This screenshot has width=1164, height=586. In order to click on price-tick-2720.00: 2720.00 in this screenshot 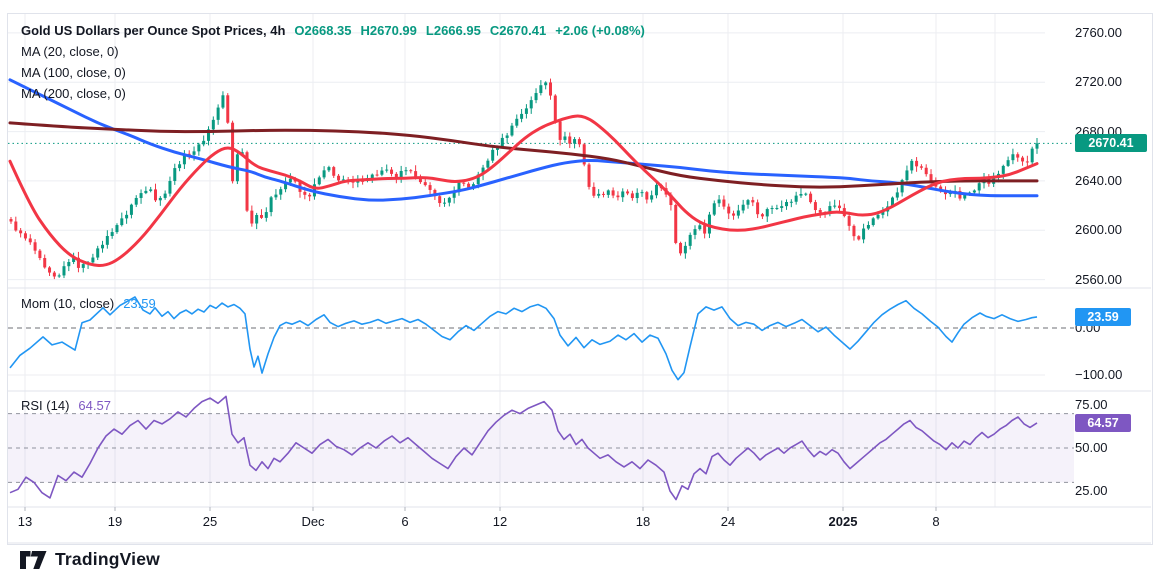, I will do `click(1098, 82)`.